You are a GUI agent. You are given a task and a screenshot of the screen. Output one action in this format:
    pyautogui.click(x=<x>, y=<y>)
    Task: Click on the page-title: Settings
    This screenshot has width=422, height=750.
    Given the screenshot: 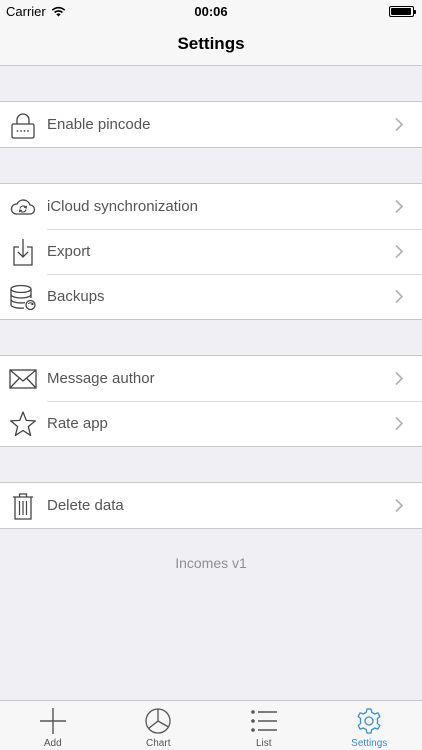 What is the action you would take?
    pyautogui.click(x=211, y=43)
    